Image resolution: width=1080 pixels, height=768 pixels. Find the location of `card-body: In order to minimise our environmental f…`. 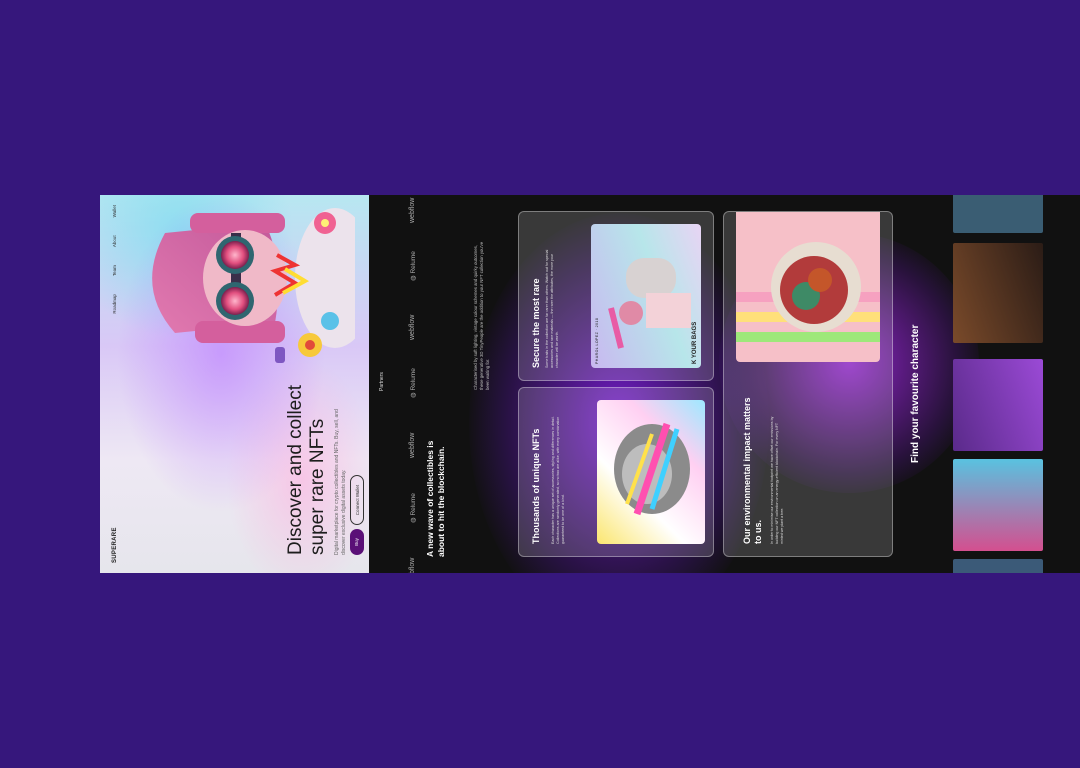

card-body: In order to minimise our environmental f… is located at coordinates (777, 480).